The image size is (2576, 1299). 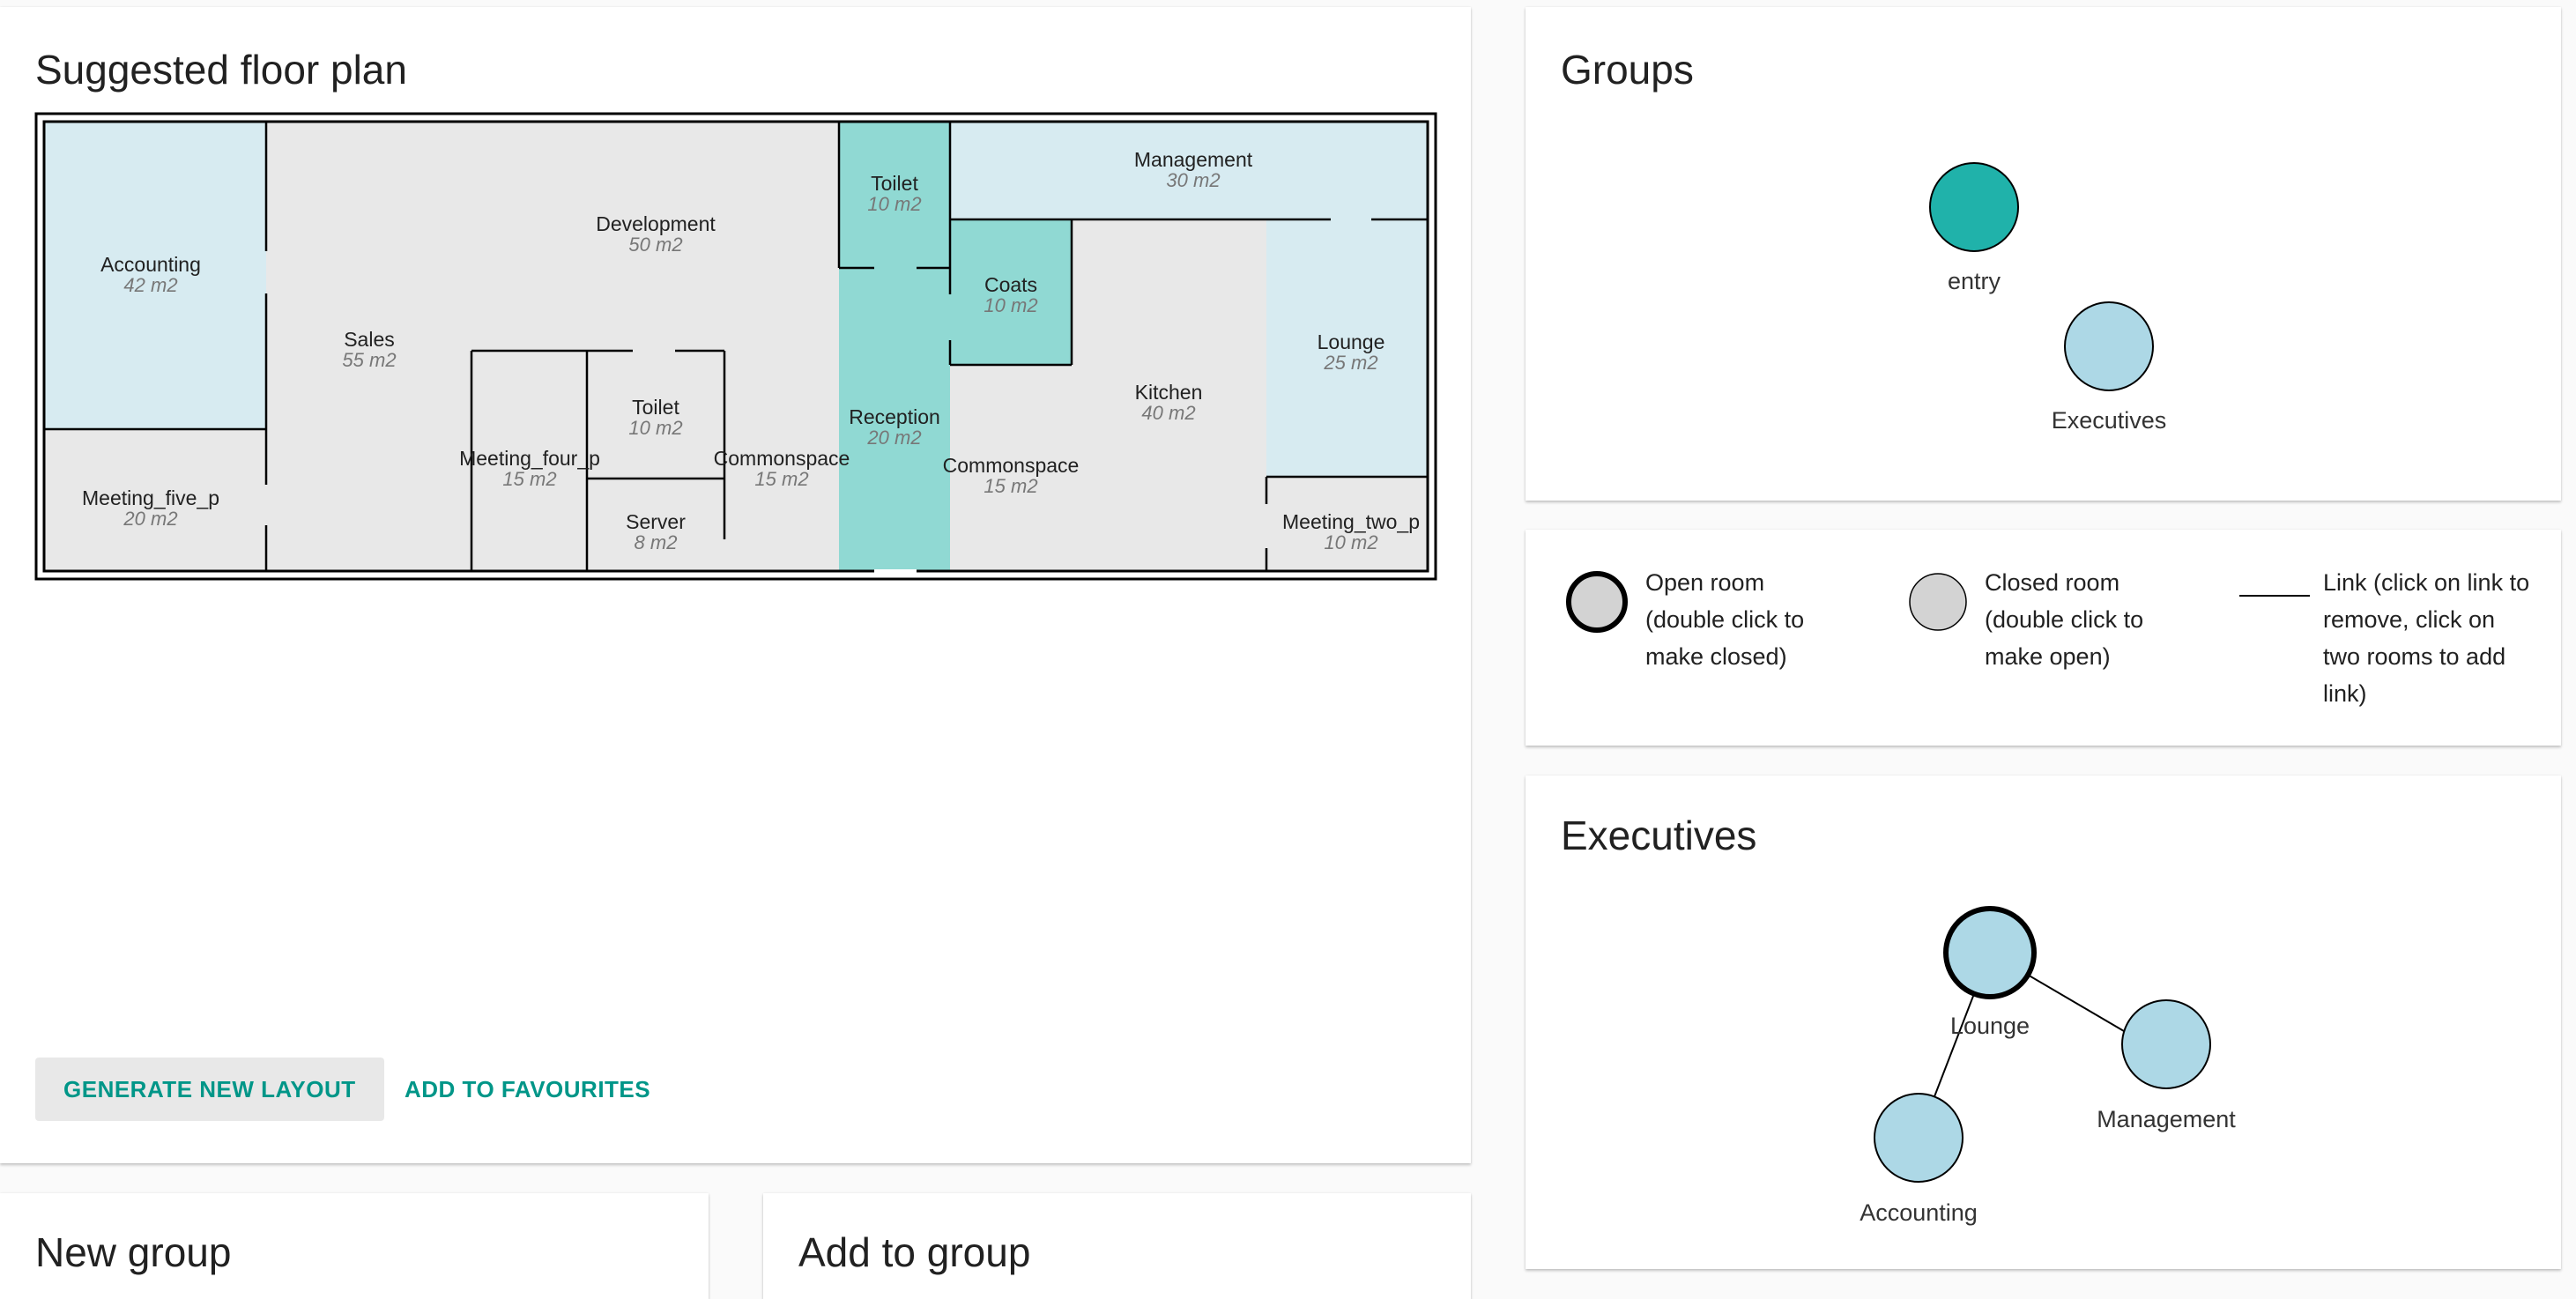 I want to click on room-area: 30 m2, so click(x=1193, y=180).